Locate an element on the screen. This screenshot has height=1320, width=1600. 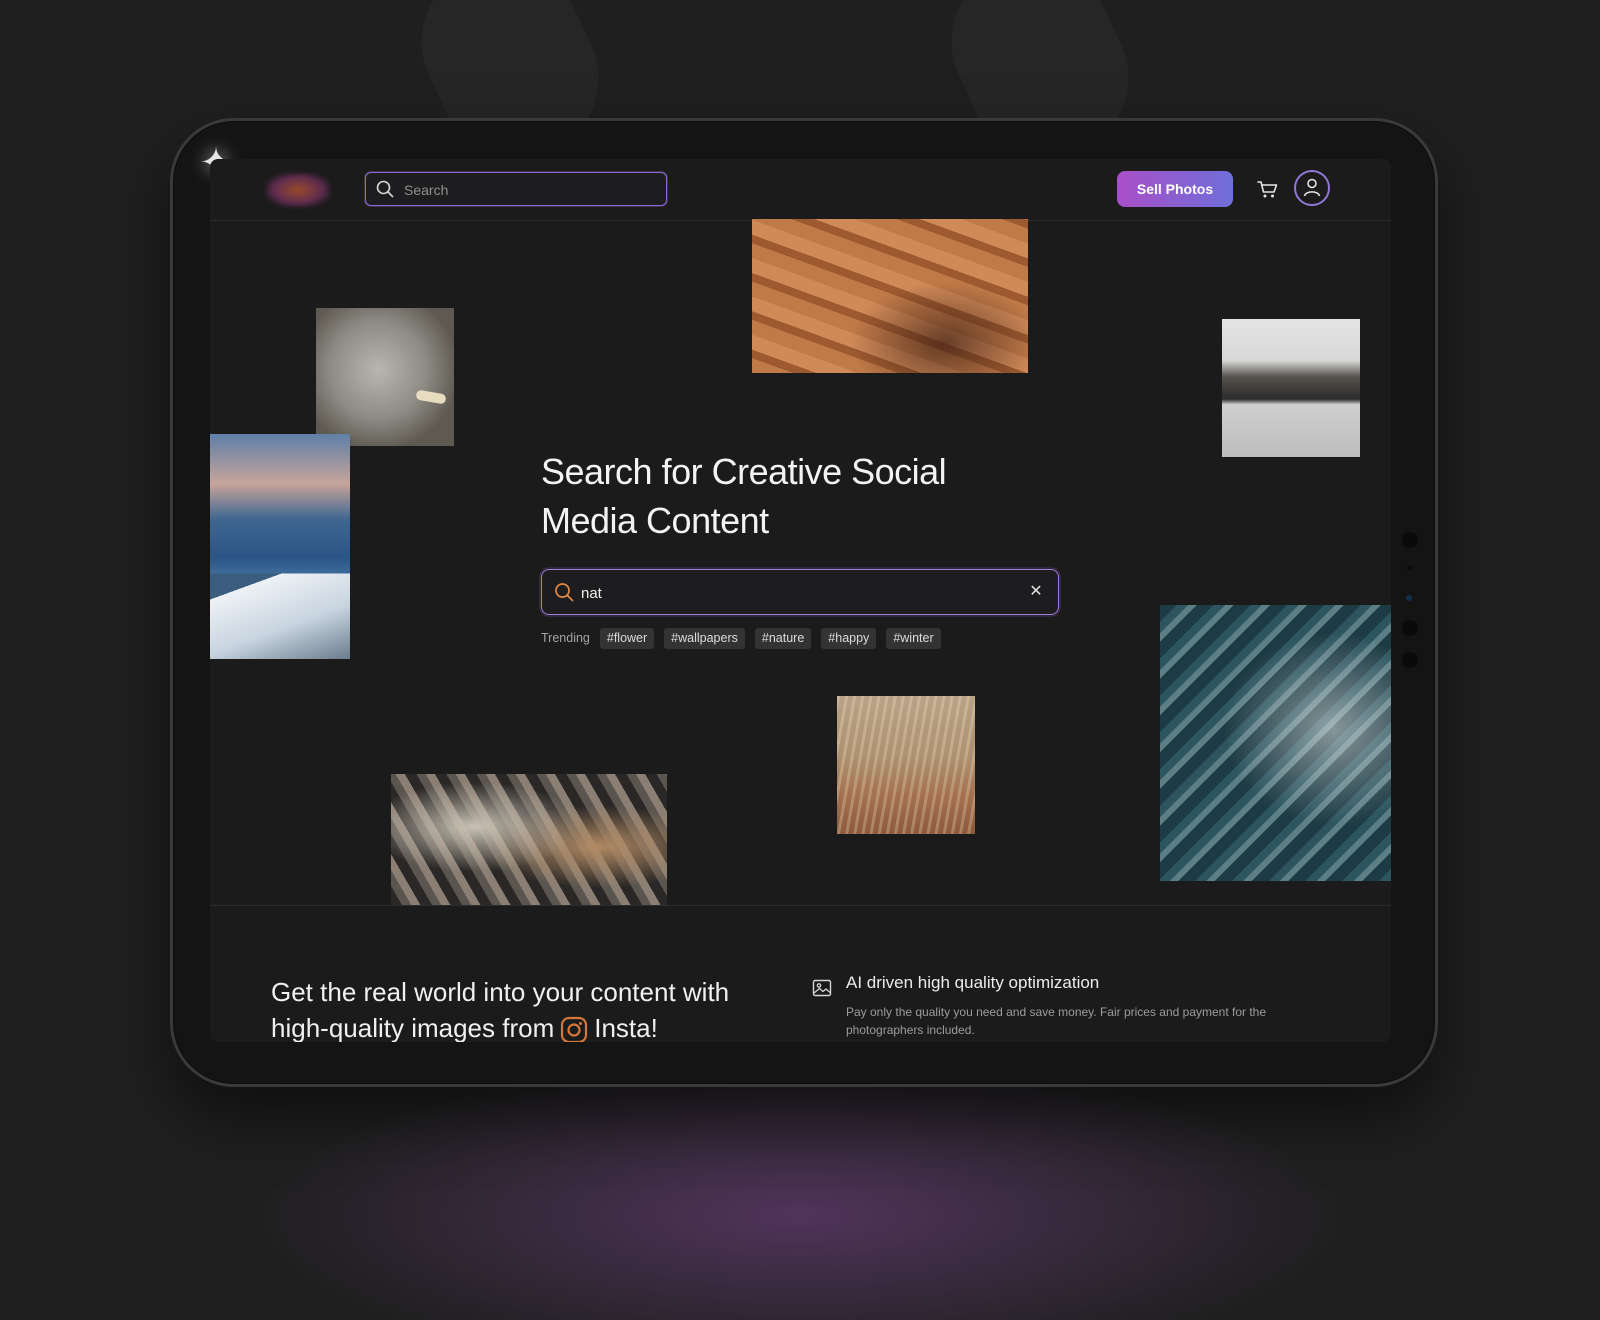
photo-snowy-mountain is located at coordinates (280, 546).